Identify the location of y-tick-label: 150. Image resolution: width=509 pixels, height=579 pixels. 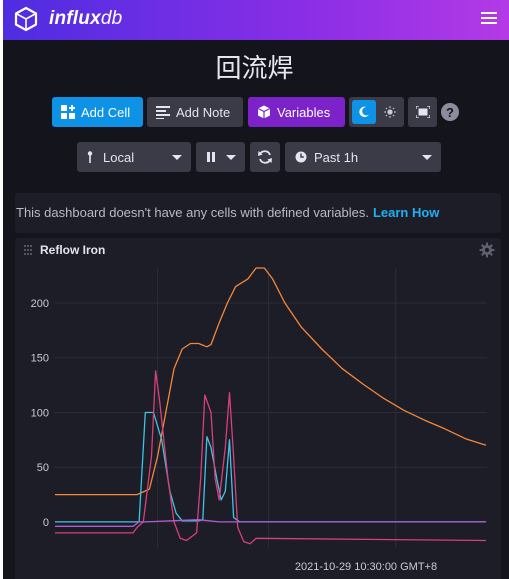
(40, 359).